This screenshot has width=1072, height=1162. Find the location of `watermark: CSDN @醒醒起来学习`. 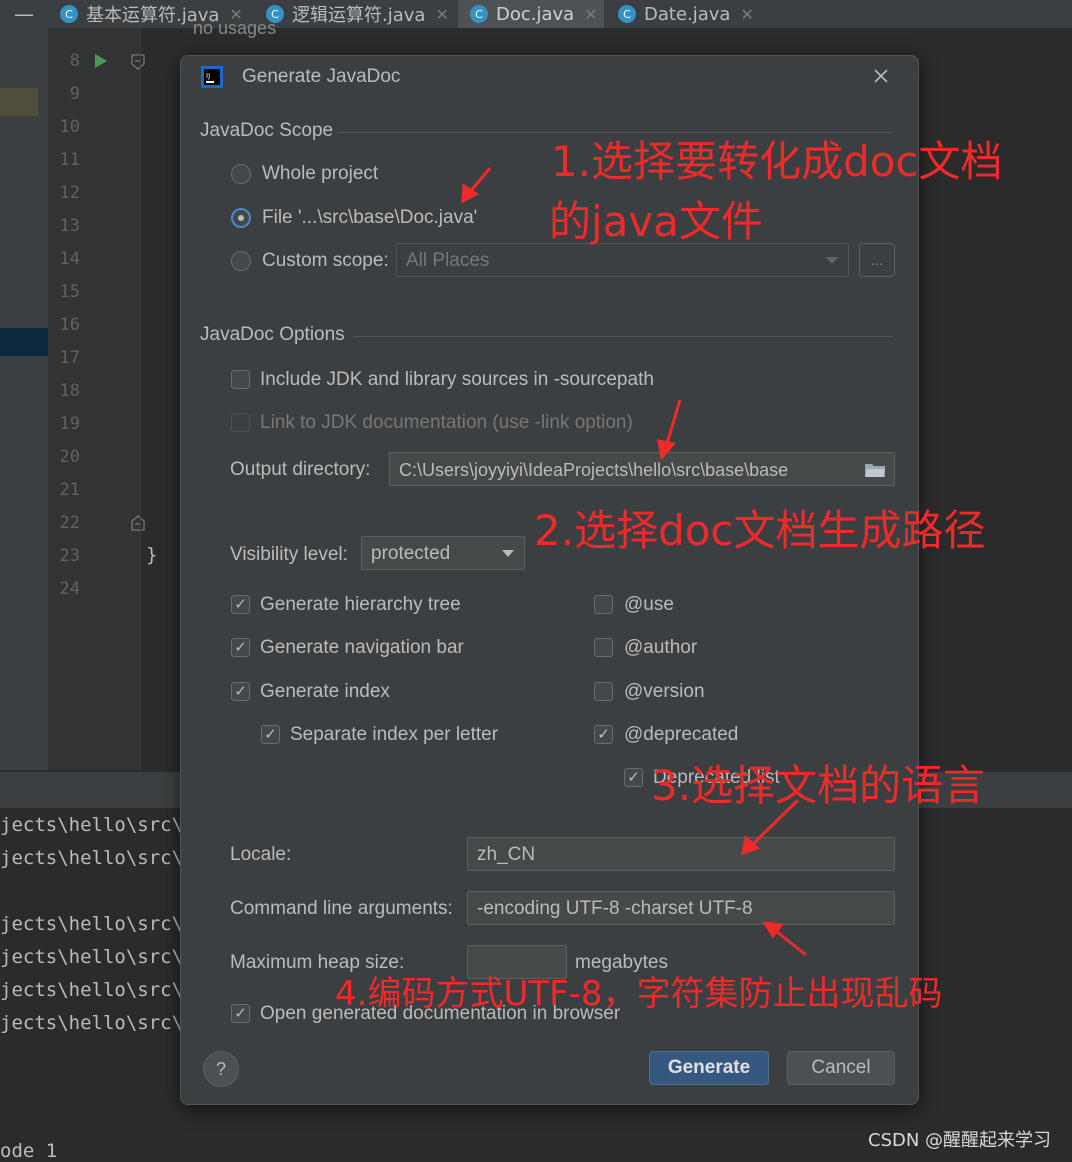

watermark: CSDN @醒醒起来学习 is located at coordinates (960, 1140).